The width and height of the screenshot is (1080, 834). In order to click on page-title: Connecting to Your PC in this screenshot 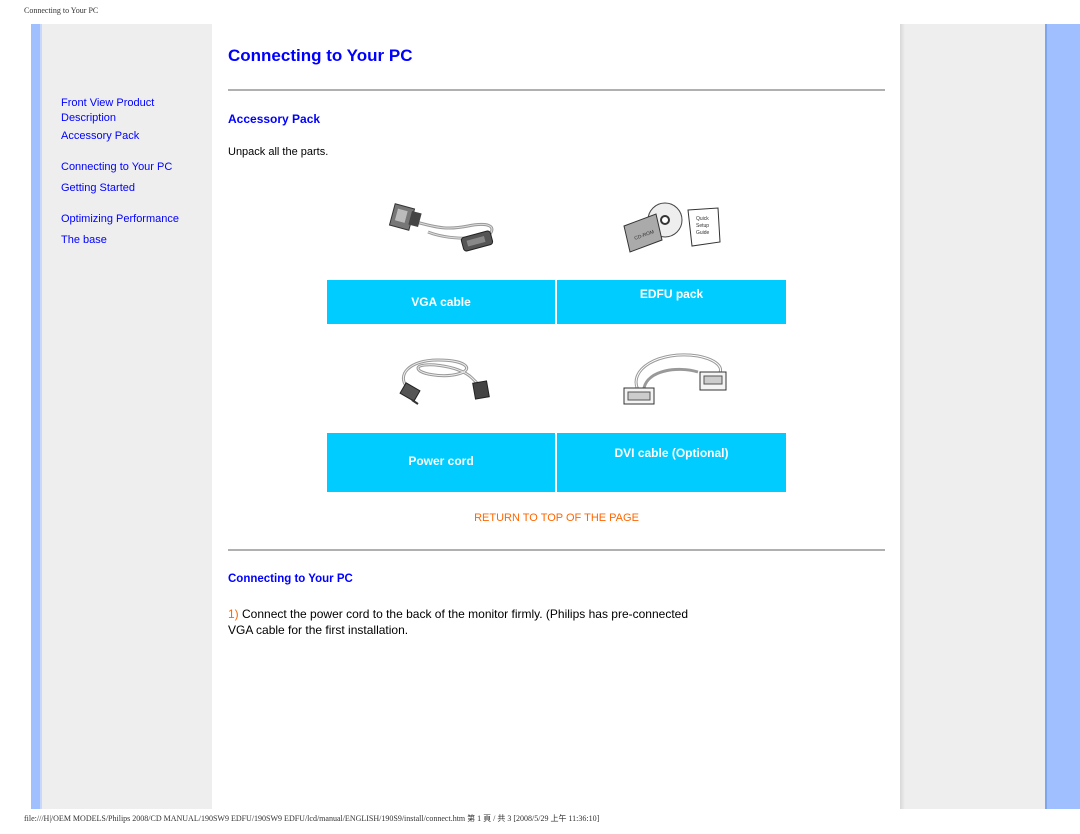, I will do `click(320, 55)`.